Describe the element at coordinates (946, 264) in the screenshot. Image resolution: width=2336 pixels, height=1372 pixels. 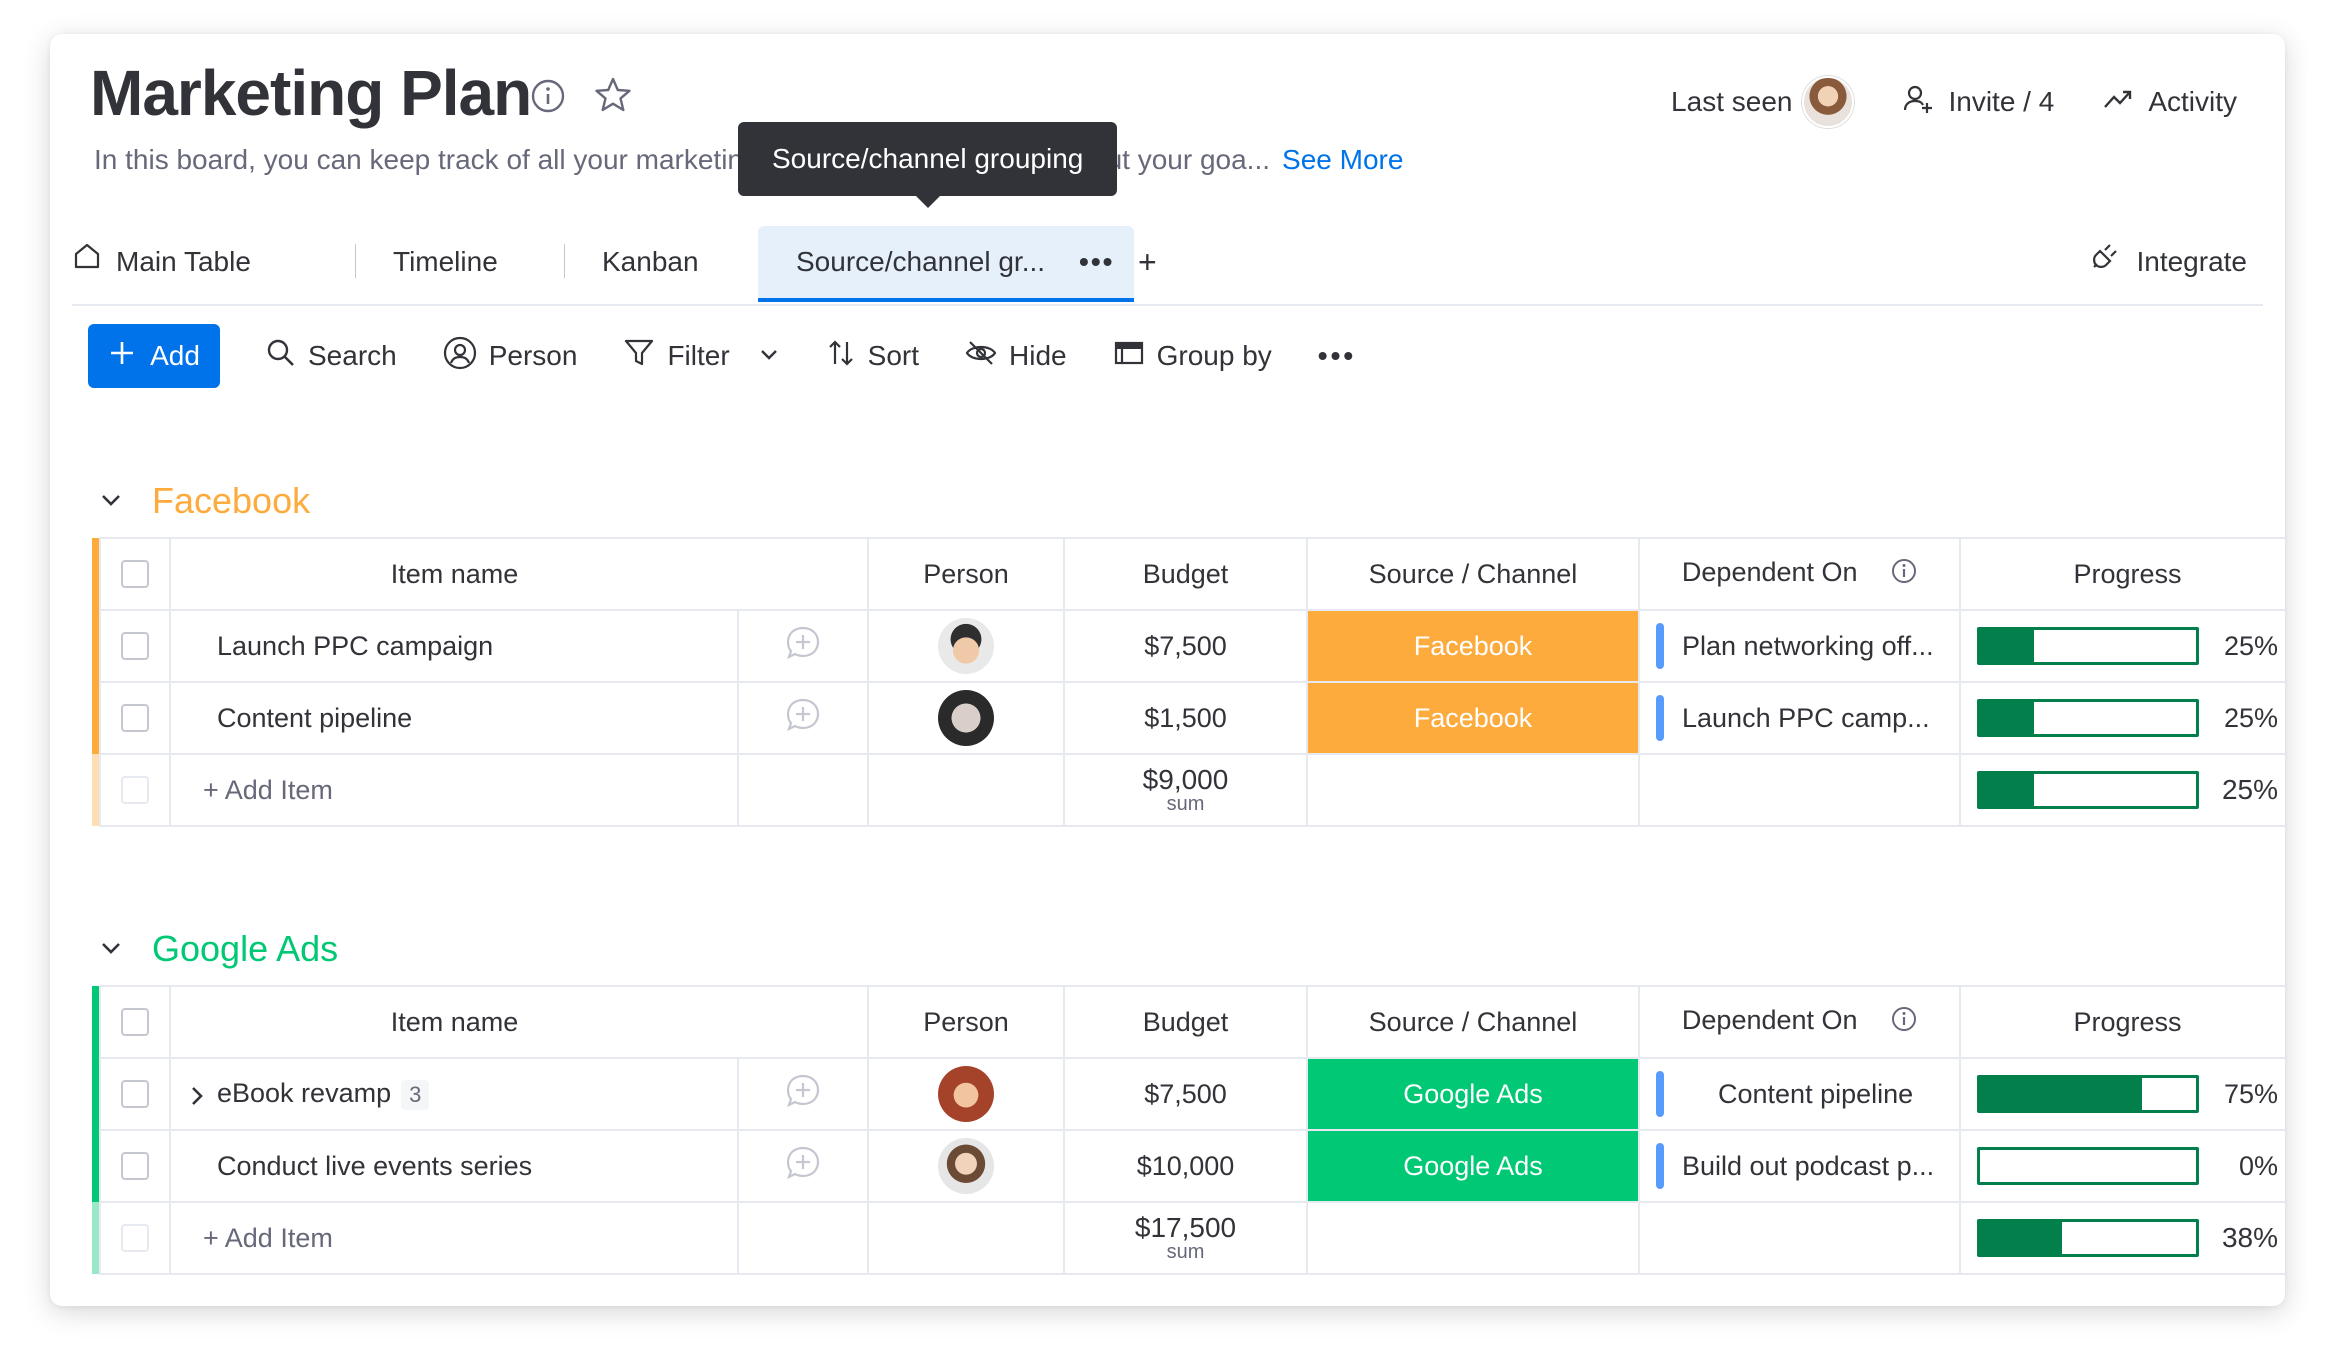
I see `tab-source-channel: Source/channel gr... •••` at that location.